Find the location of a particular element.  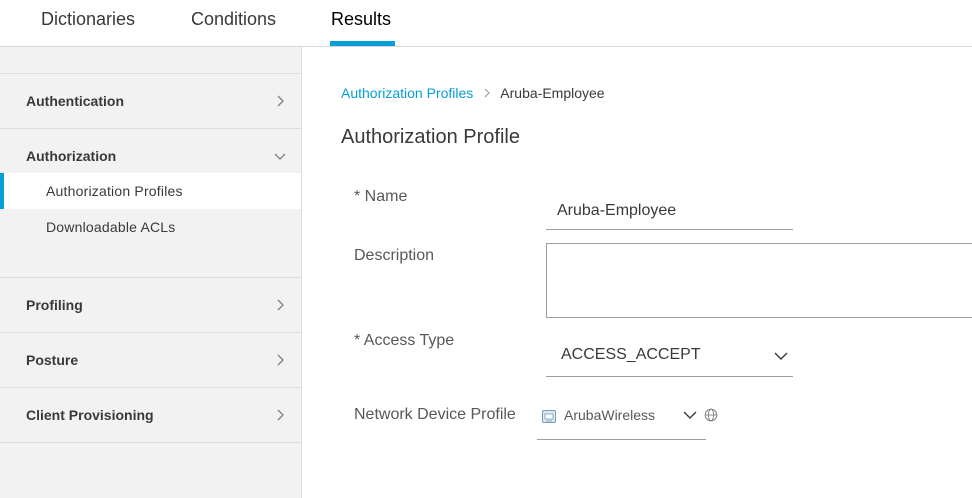

sidebar-subitem-downloadable-acls: Downloadable ACLs is located at coordinates (150, 227).